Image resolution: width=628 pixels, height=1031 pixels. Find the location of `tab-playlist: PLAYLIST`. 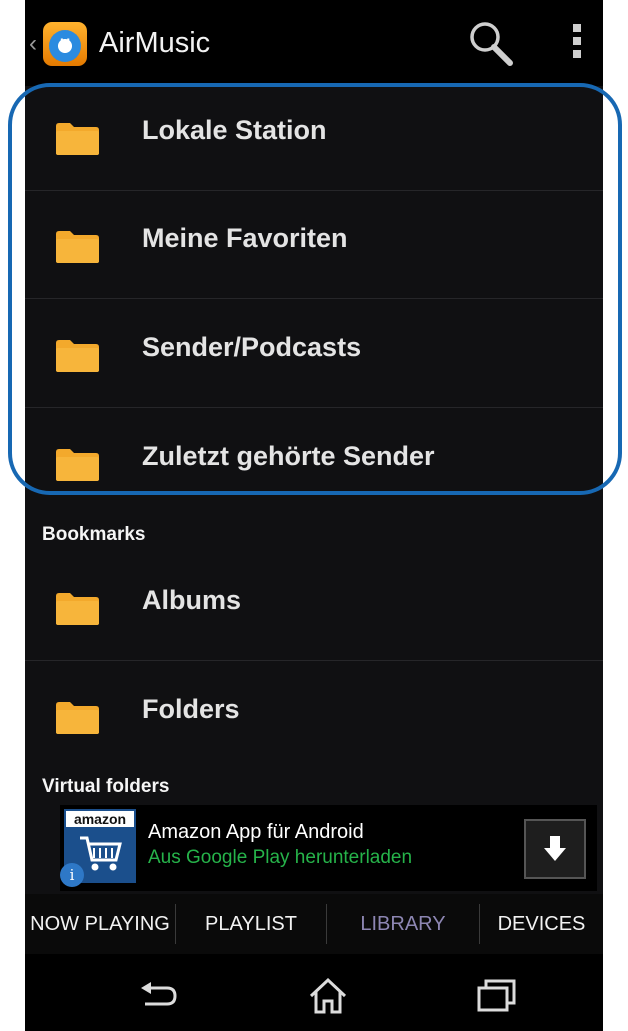

tab-playlist: PLAYLIST is located at coordinates (251, 924).